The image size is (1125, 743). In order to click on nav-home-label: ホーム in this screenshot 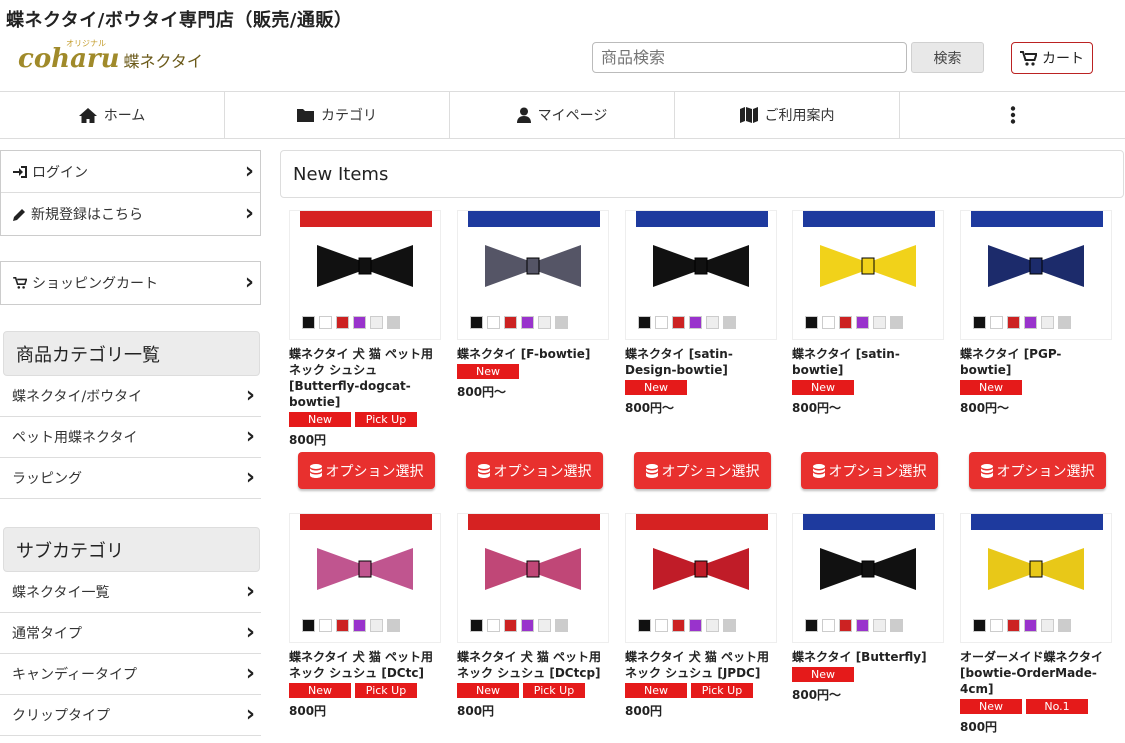, I will do `click(124, 116)`.